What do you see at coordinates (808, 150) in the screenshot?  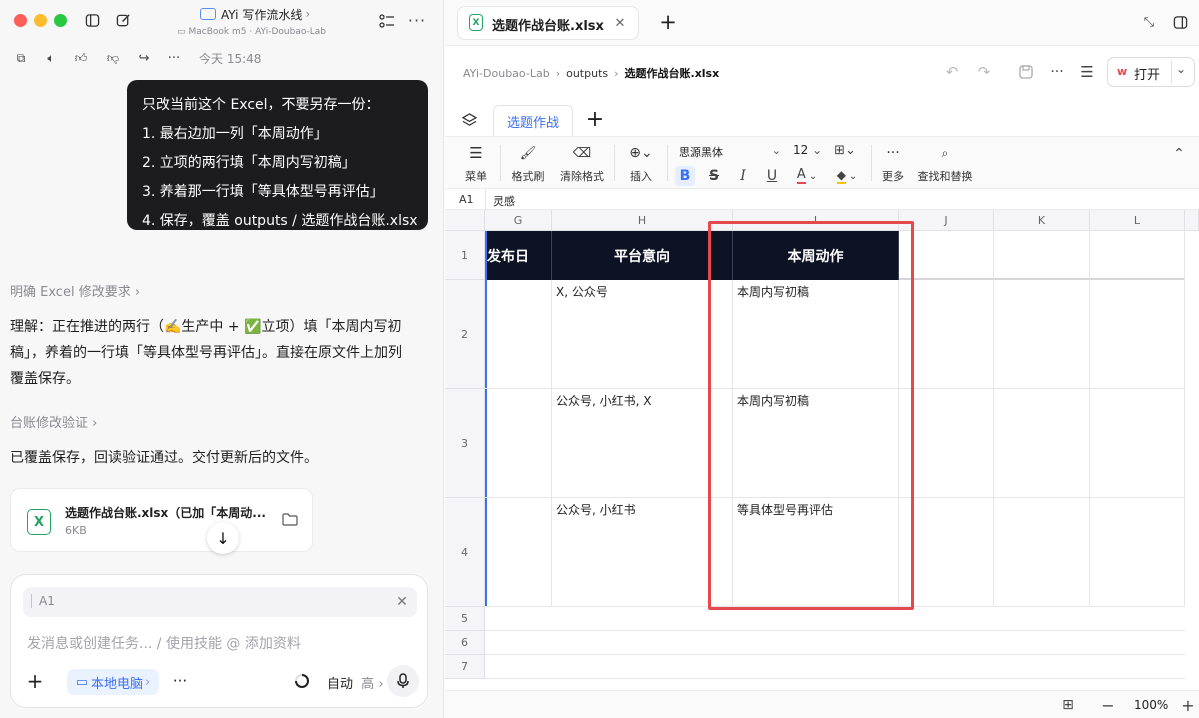 I see `font-size-select: 12 ⌄` at bounding box center [808, 150].